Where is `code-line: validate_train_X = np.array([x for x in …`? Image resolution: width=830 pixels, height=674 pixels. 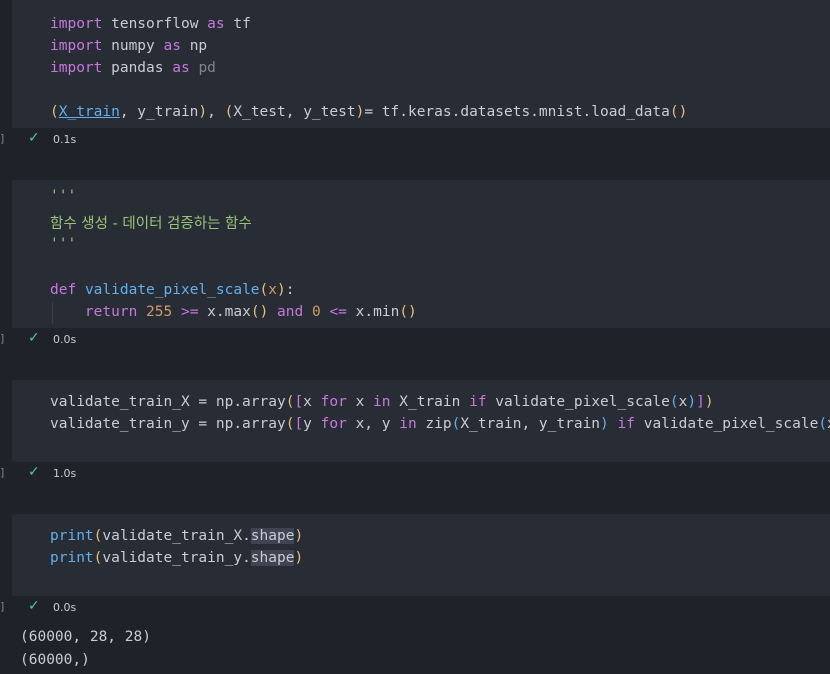
code-line: validate_train_X = np.array([x for x in … is located at coordinates (382, 402).